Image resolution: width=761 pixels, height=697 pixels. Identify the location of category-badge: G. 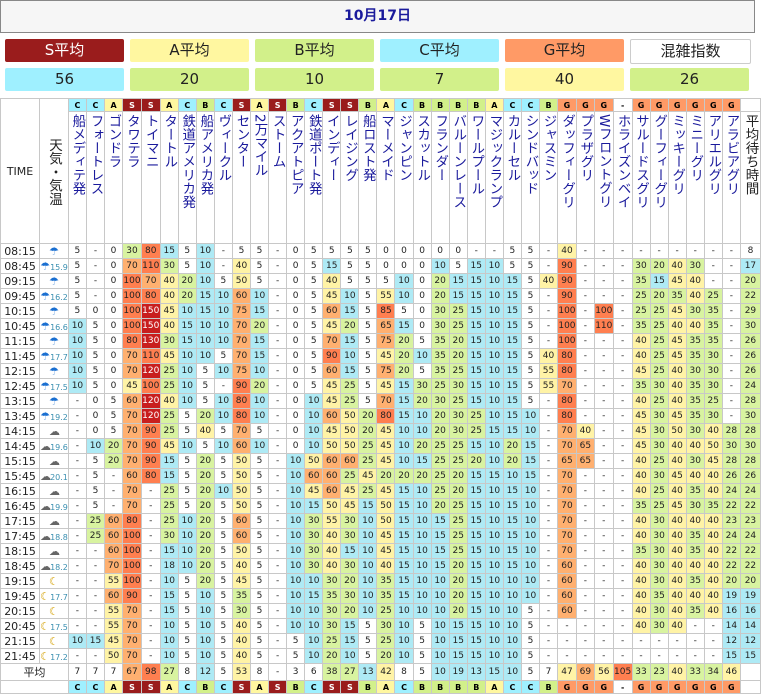
(585, 105).